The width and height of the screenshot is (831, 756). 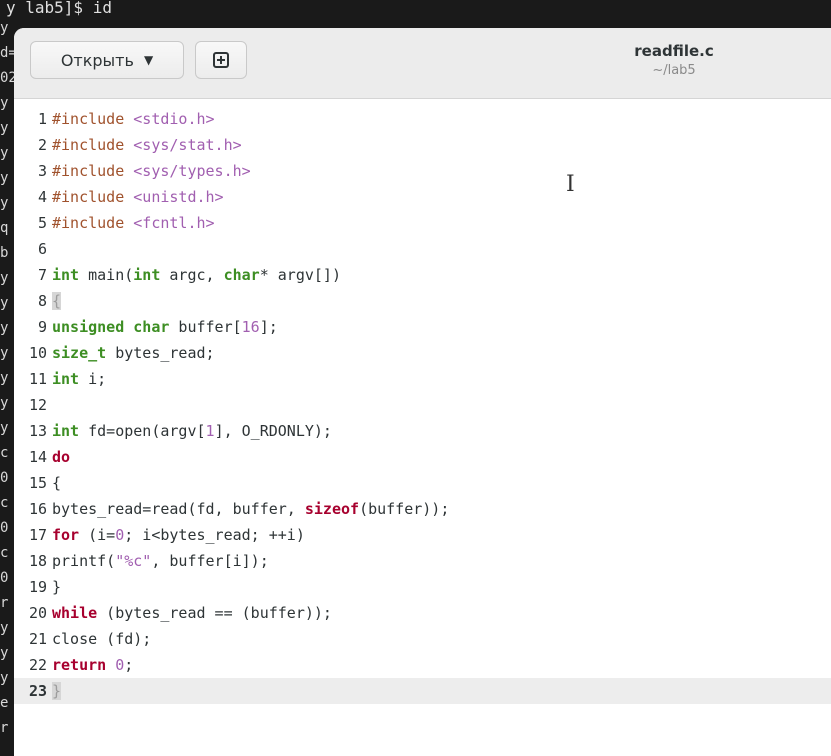 What do you see at coordinates (42, 171) in the screenshot?
I see `line-number: 3` at bounding box center [42, 171].